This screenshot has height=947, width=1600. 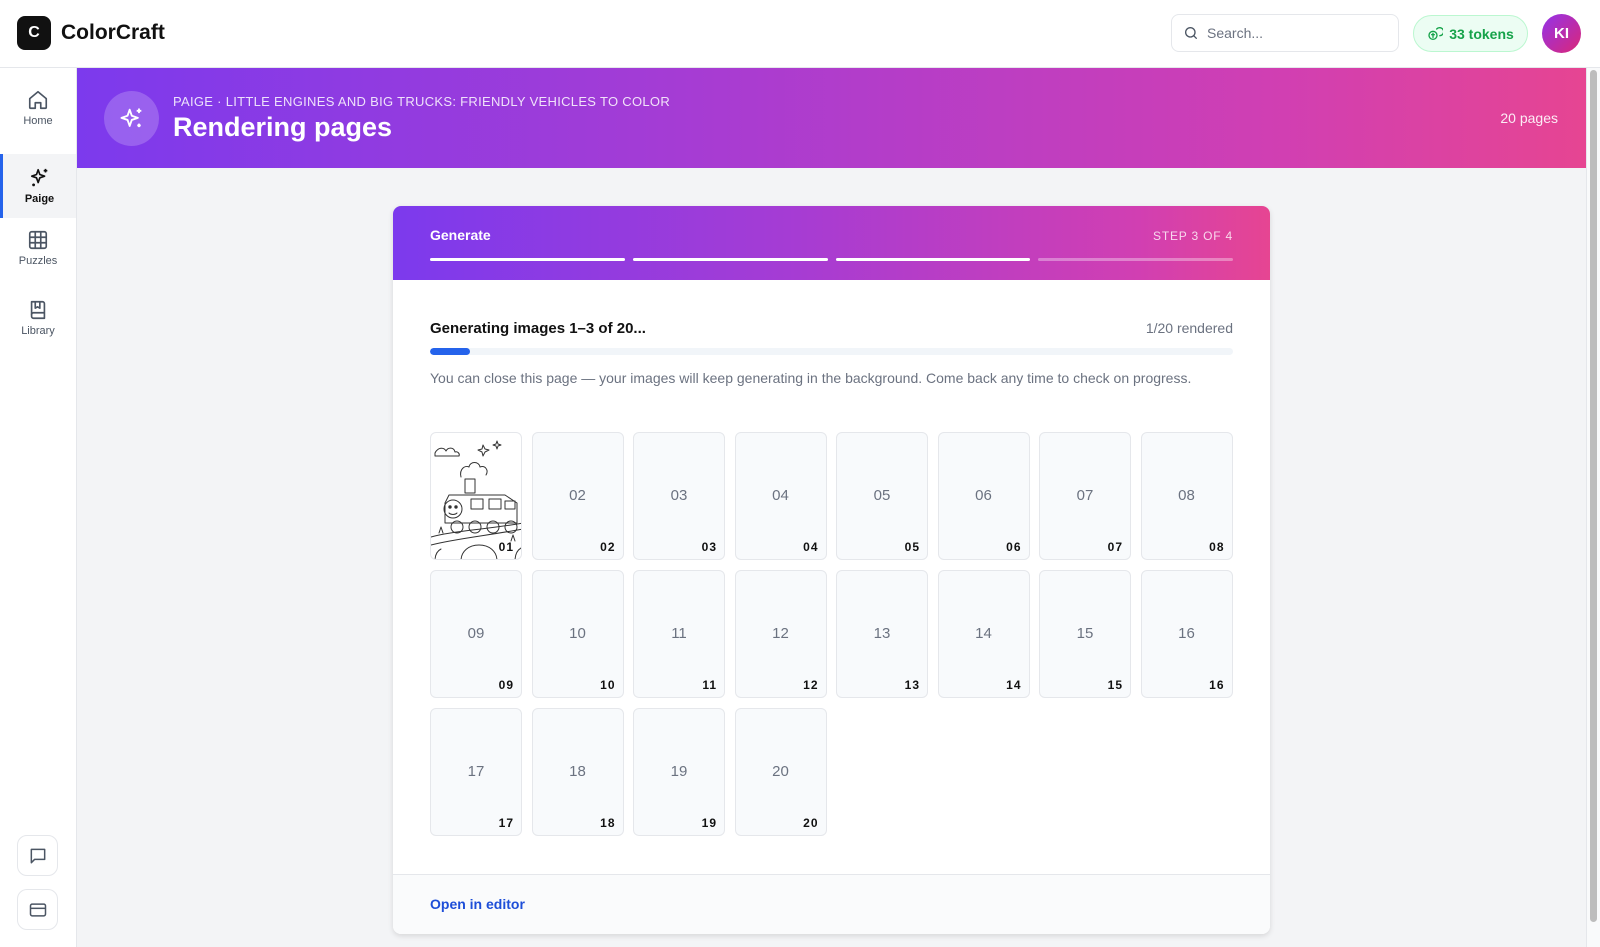 I want to click on step-label: Generate, so click(x=460, y=235).